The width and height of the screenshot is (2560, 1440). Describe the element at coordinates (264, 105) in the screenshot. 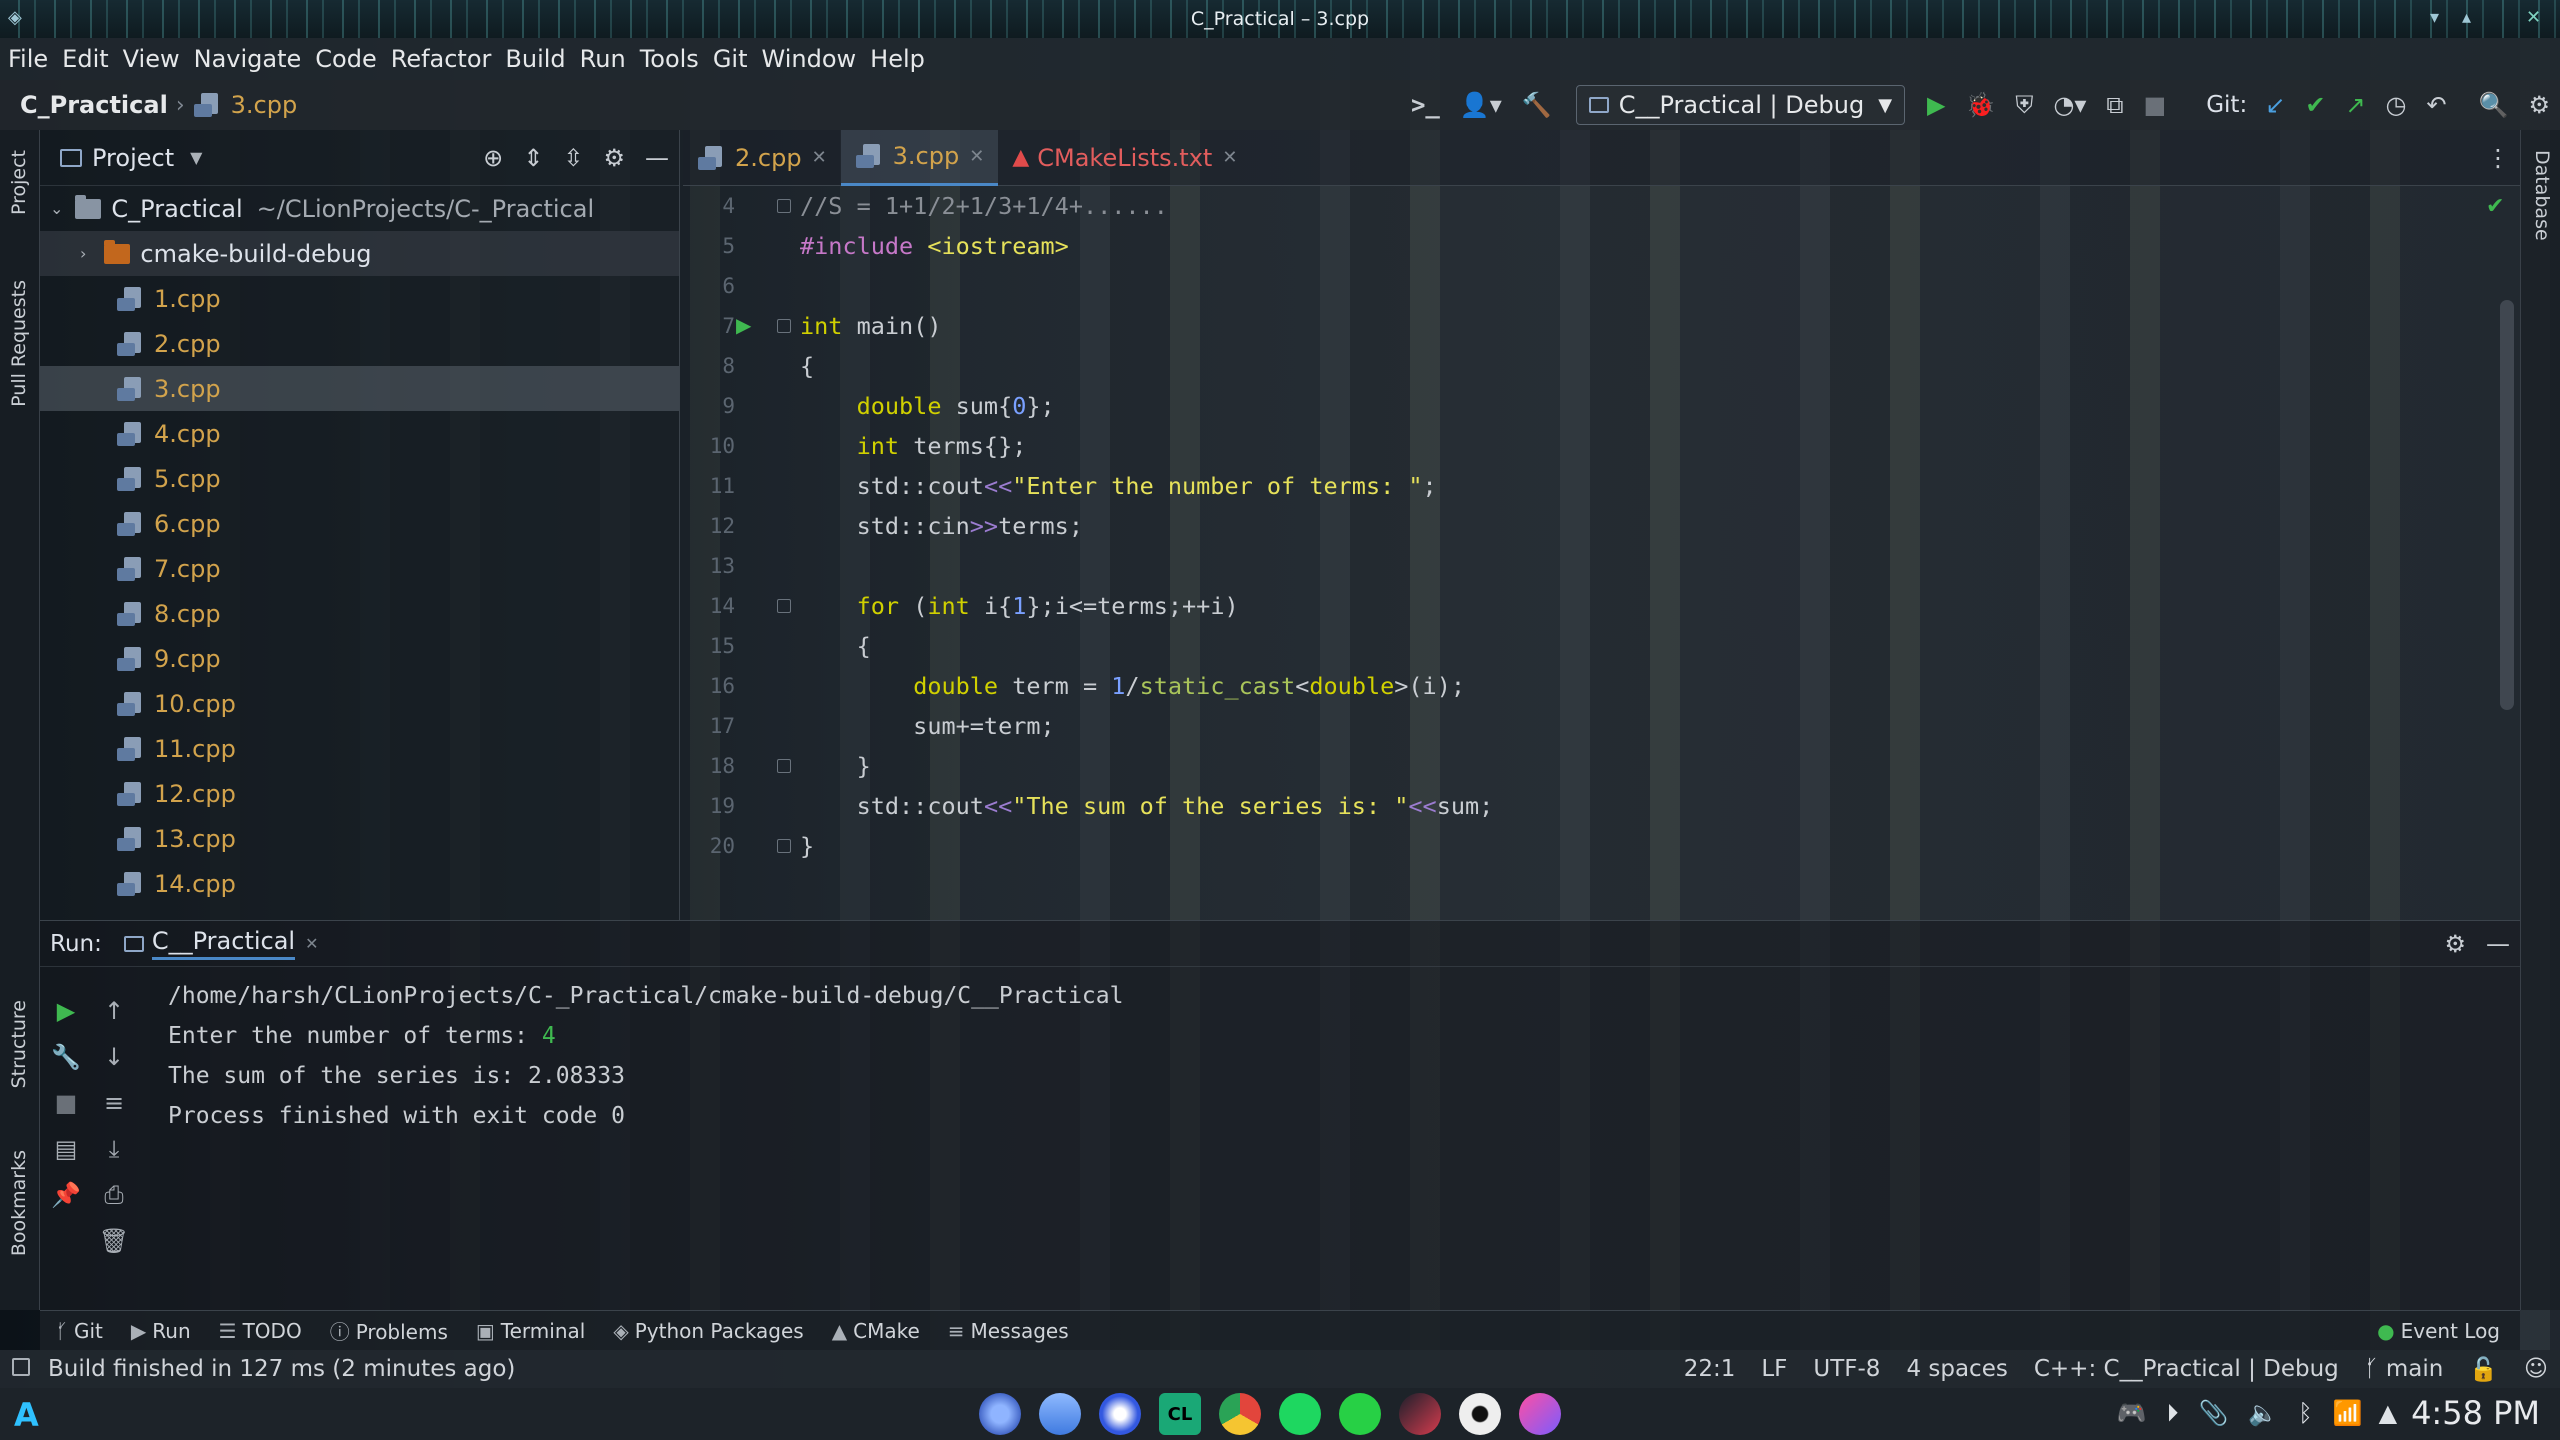

I see `breadcrumb-file: 3.cpp` at that location.